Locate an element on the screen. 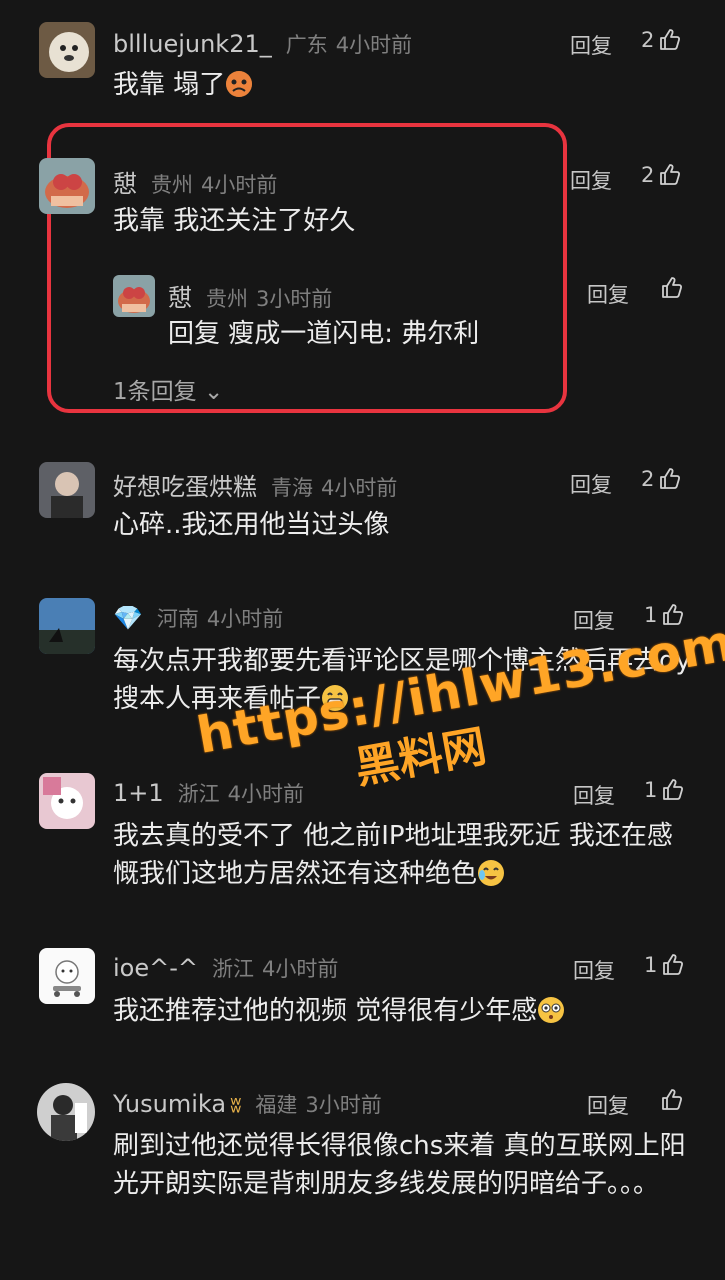  username: Yusumika is located at coordinates (169, 1104).